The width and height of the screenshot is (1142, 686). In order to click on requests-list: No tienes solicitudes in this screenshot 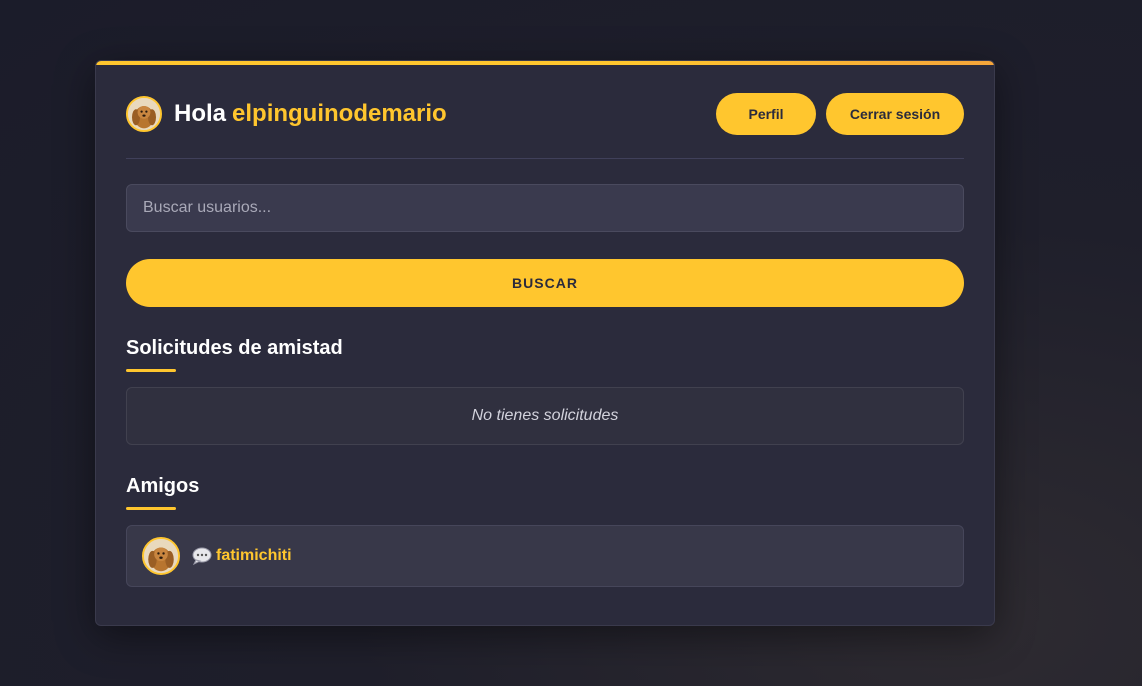, I will do `click(545, 416)`.